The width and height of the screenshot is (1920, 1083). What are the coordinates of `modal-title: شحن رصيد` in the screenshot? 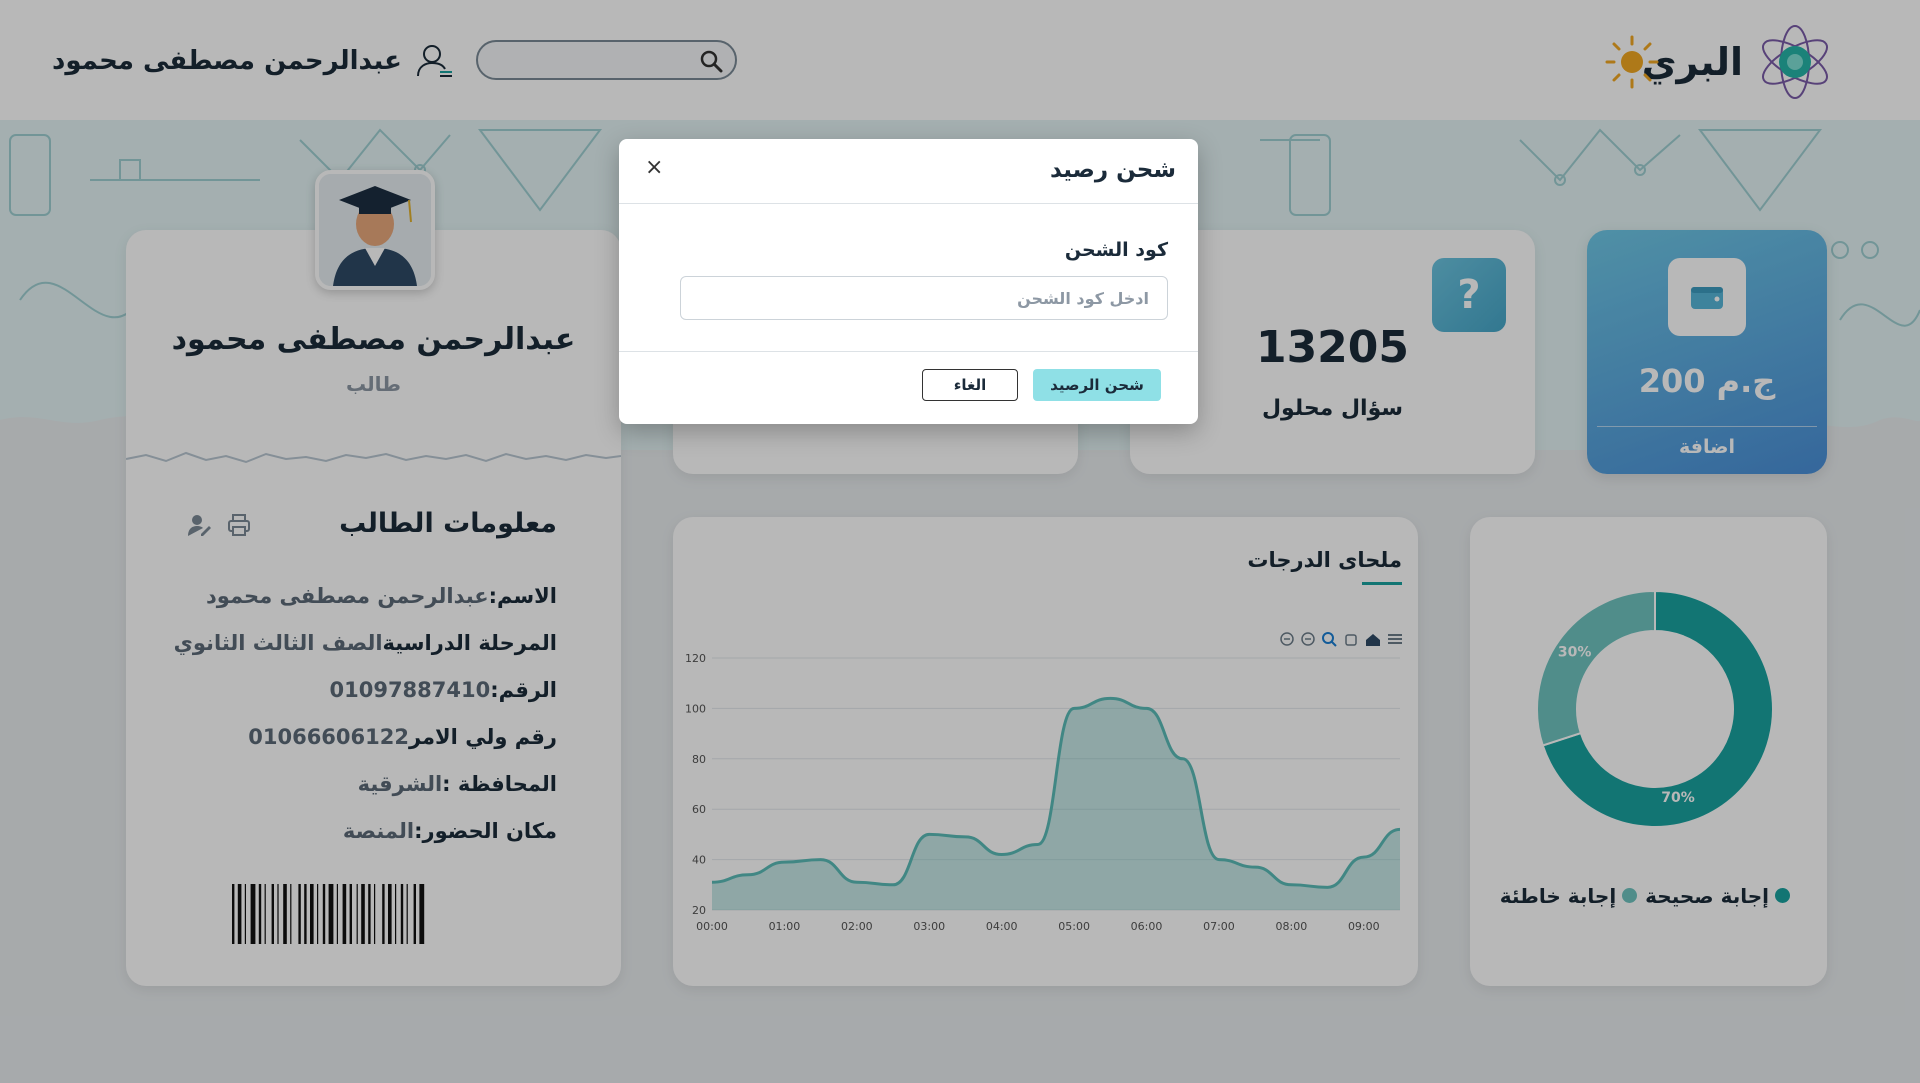 It's located at (1112, 170).